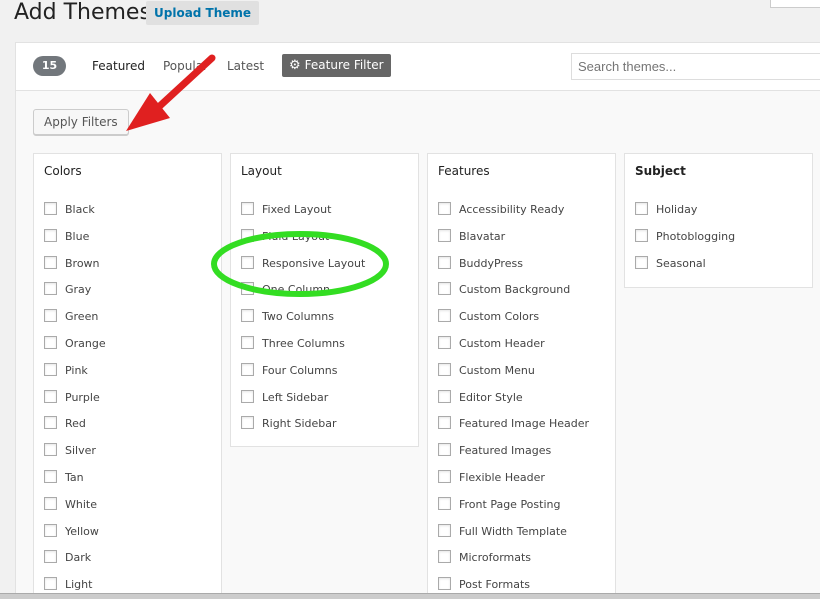 The width and height of the screenshot is (820, 599). What do you see at coordinates (795, 4) in the screenshot?
I see `help-tab` at bounding box center [795, 4].